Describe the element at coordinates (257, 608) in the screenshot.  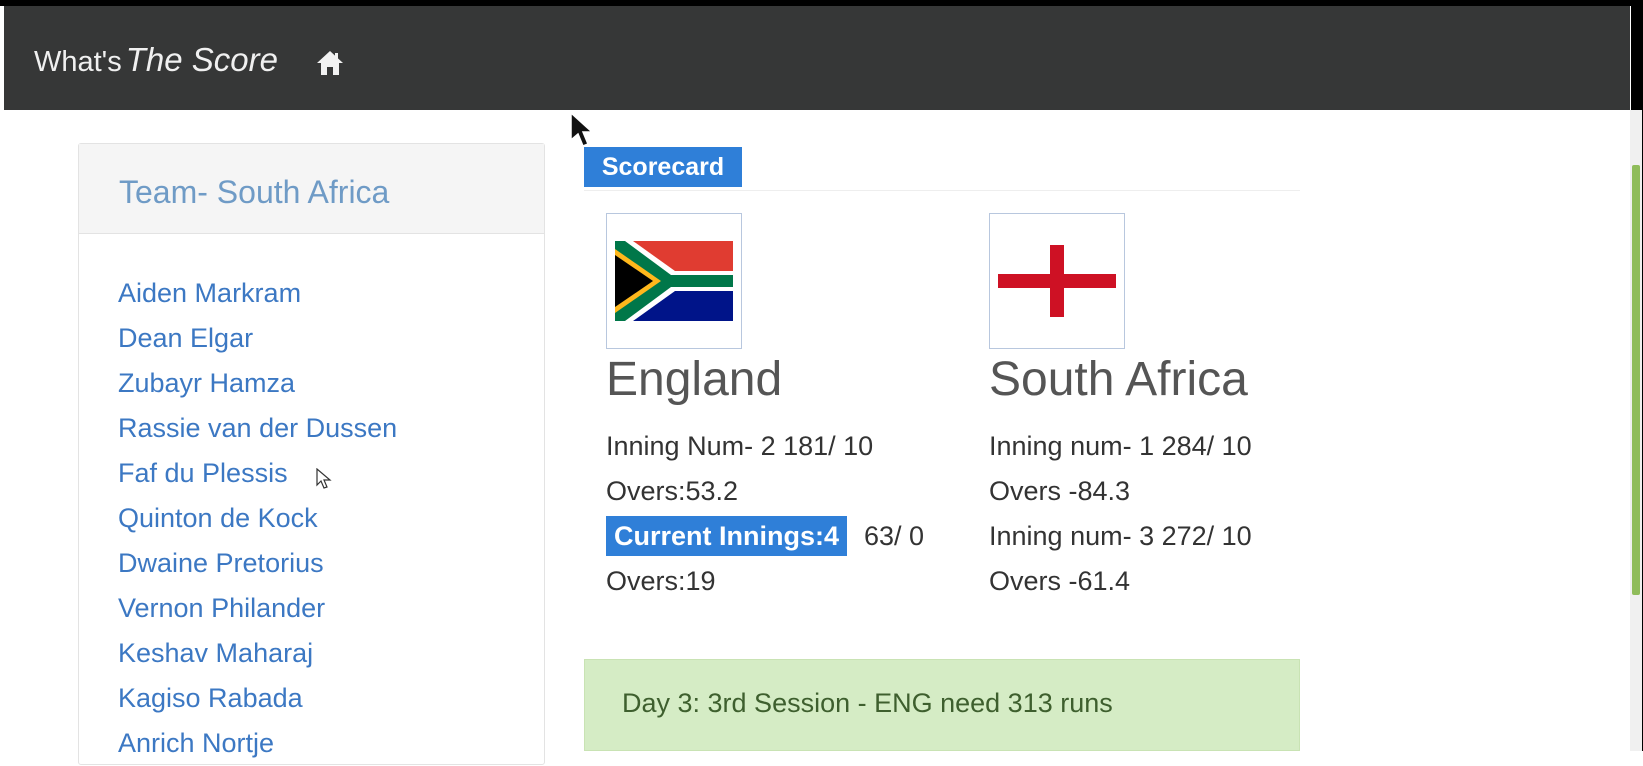
I see `player-link: Vernon Philander` at that location.